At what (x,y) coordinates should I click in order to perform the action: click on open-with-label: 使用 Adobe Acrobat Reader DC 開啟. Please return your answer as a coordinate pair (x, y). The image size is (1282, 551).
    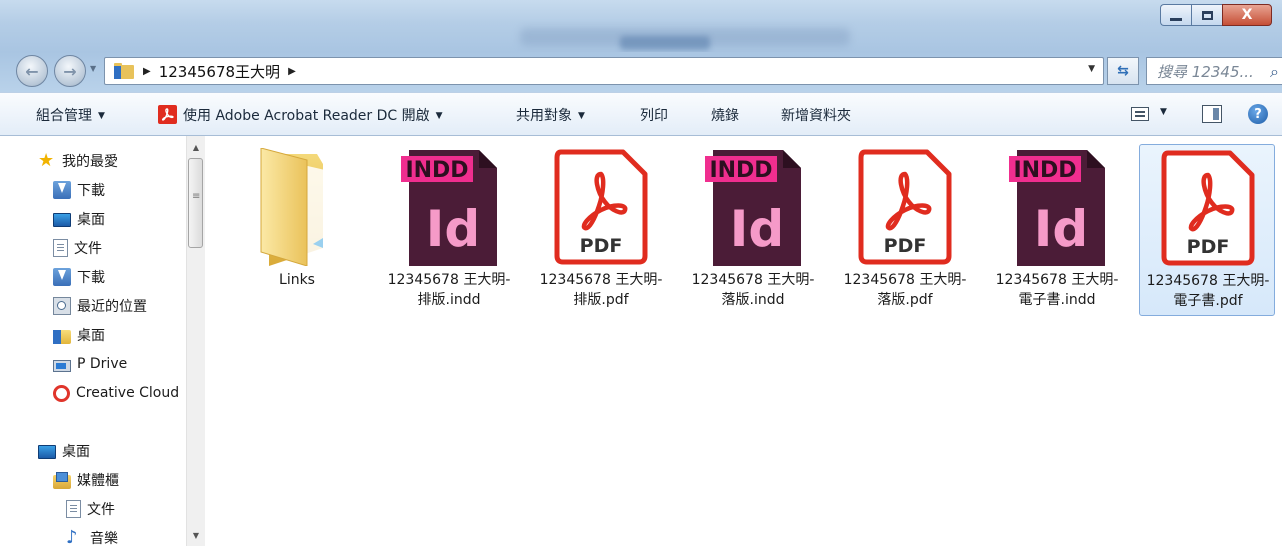
    Looking at the image, I should click on (306, 116).